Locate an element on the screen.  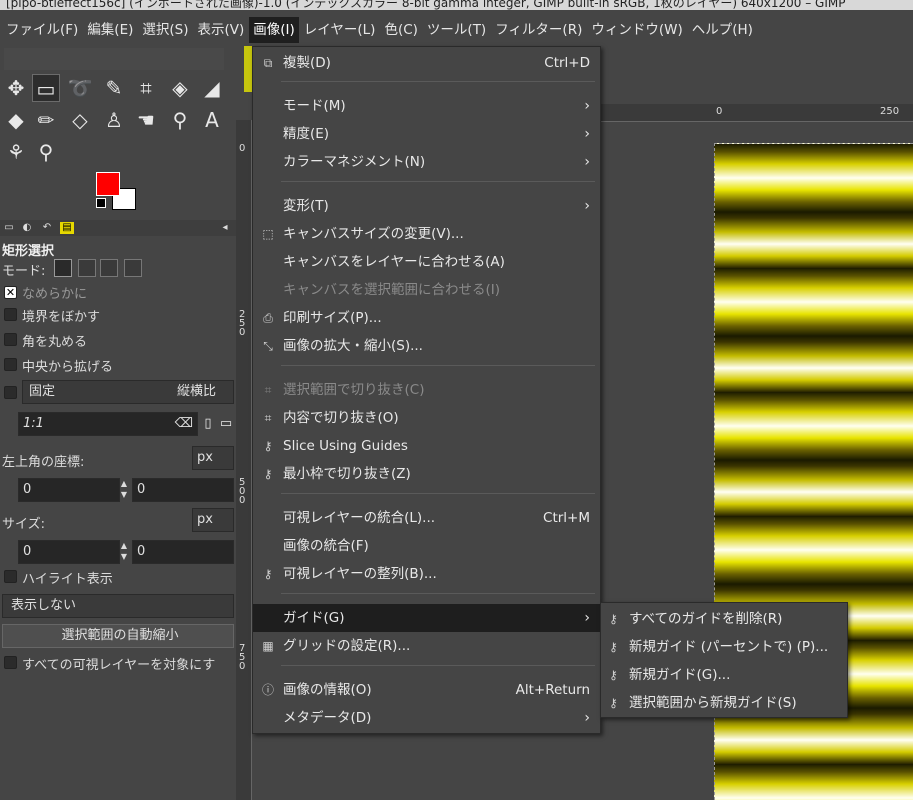
images-tab-icon: ▤ is located at coordinates (67, 228).